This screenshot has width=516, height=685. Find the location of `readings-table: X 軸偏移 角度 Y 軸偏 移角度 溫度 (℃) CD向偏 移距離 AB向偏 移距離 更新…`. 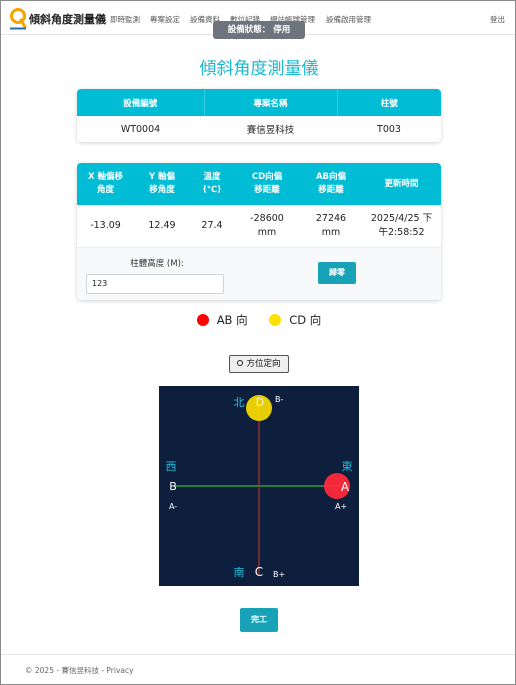

readings-table: X 軸偏移 角度 Y 軸偏 移角度 溫度 (℃) CD向偏 移距離 AB向偏 移距離 更新… is located at coordinates (259, 205).